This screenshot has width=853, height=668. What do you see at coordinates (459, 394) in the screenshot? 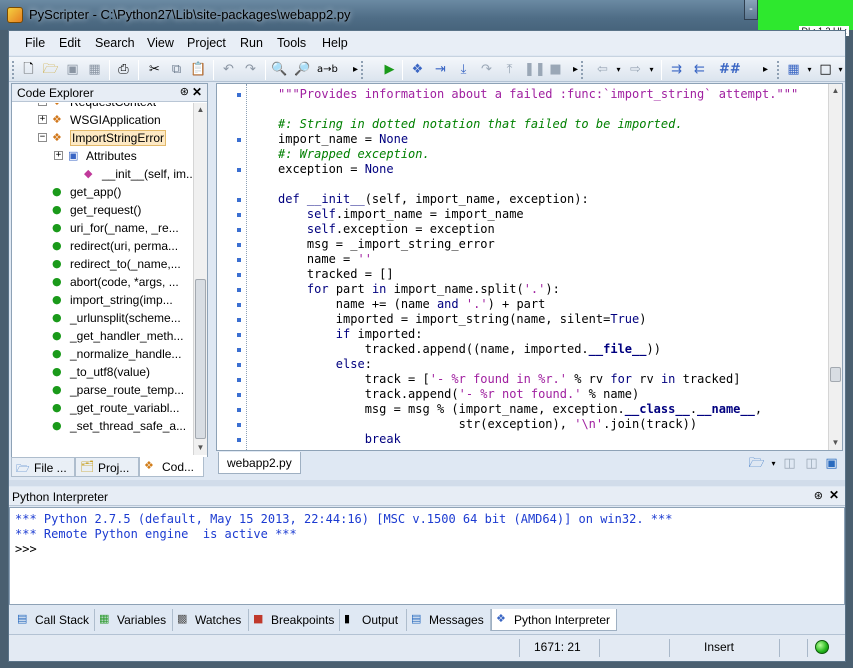
I see `code-line: track.append('- %r not found.' % name)` at bounding box center [459, 394].